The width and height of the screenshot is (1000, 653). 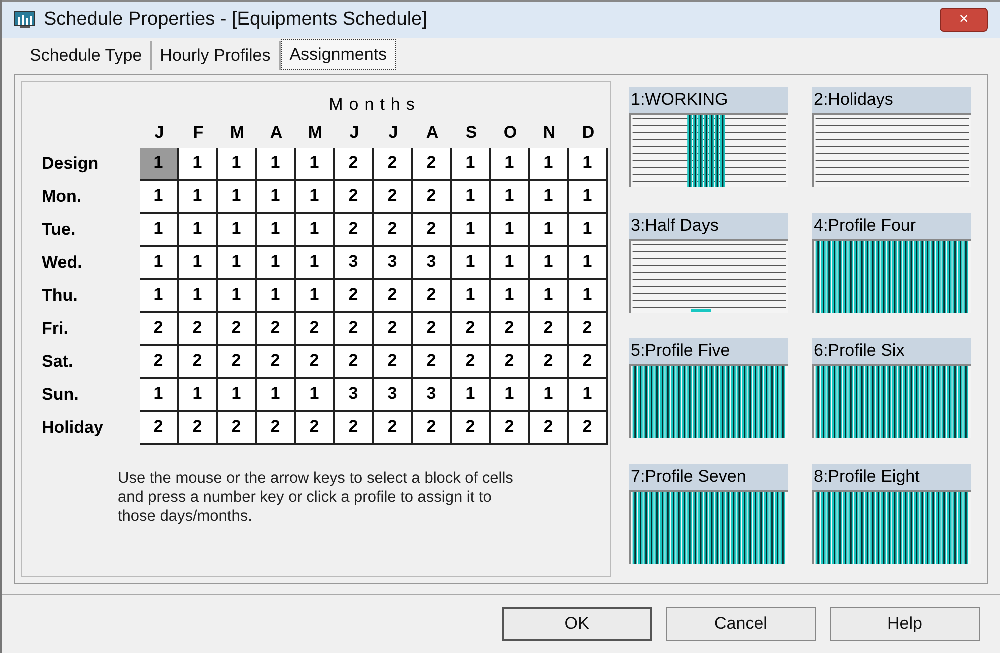 I want to click on close-button: ×, so click(x=964, y=20).